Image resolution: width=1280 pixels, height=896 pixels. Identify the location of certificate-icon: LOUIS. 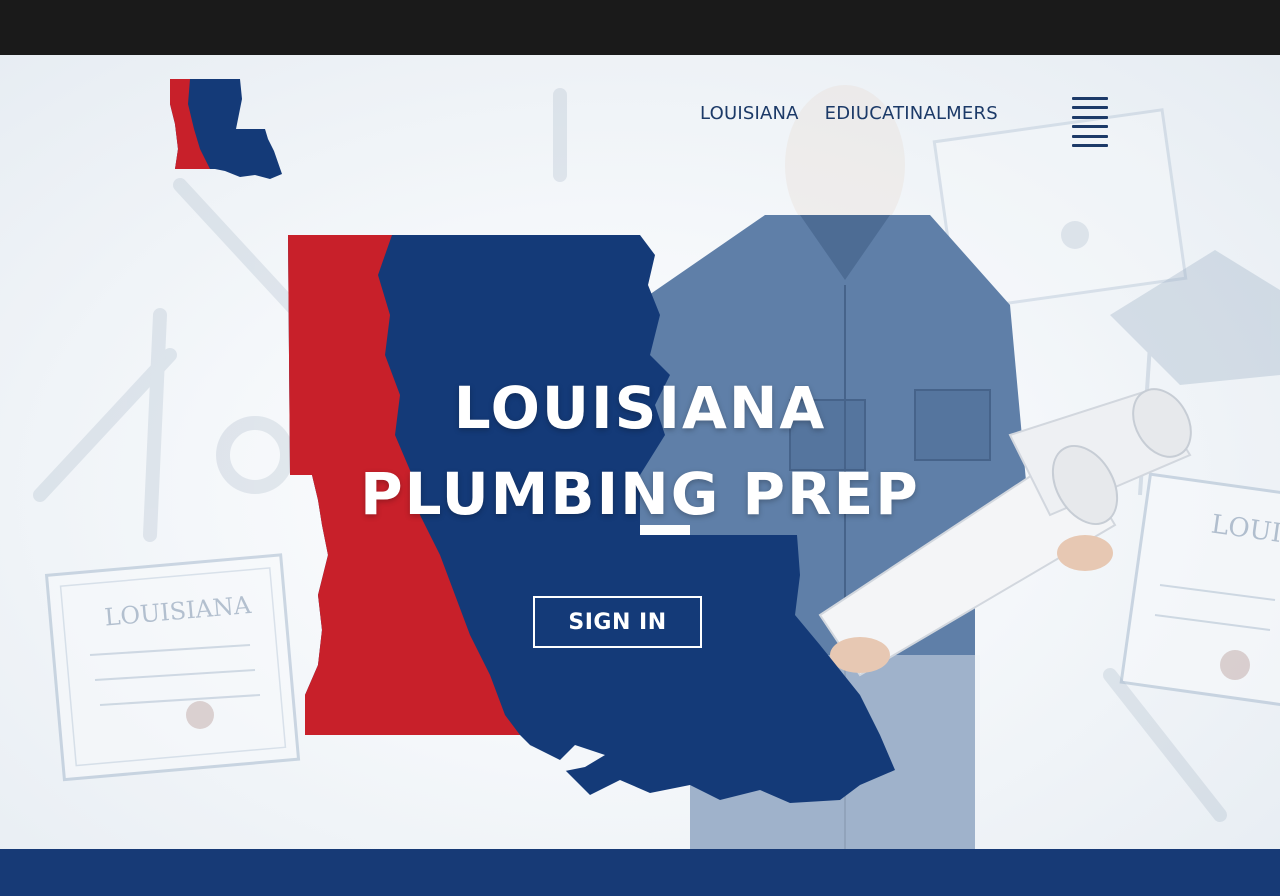
(1199, 590).